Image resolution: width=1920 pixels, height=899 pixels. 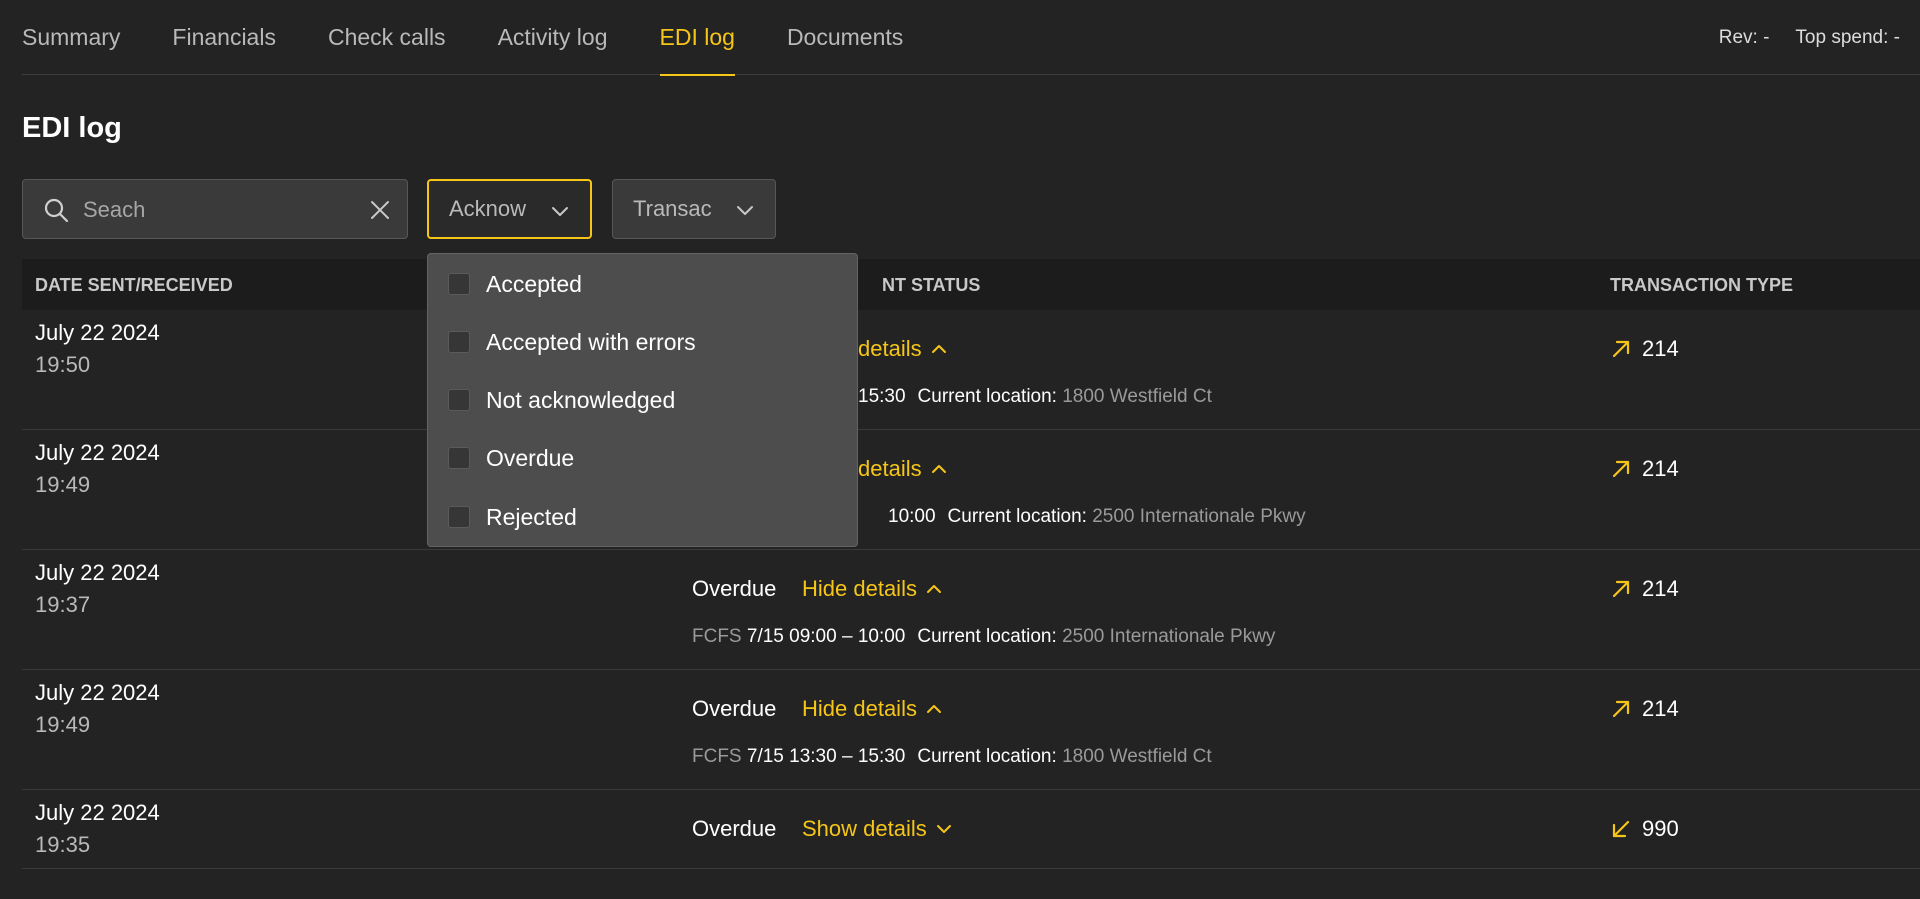 I want to click on option-accepted-with-errors: Accepted with errors, so click(x=572, y=342).